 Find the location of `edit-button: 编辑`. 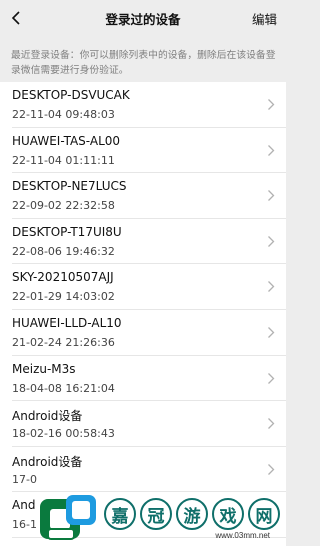

edit-button: 编辑 is located at coordinates (264, 18).